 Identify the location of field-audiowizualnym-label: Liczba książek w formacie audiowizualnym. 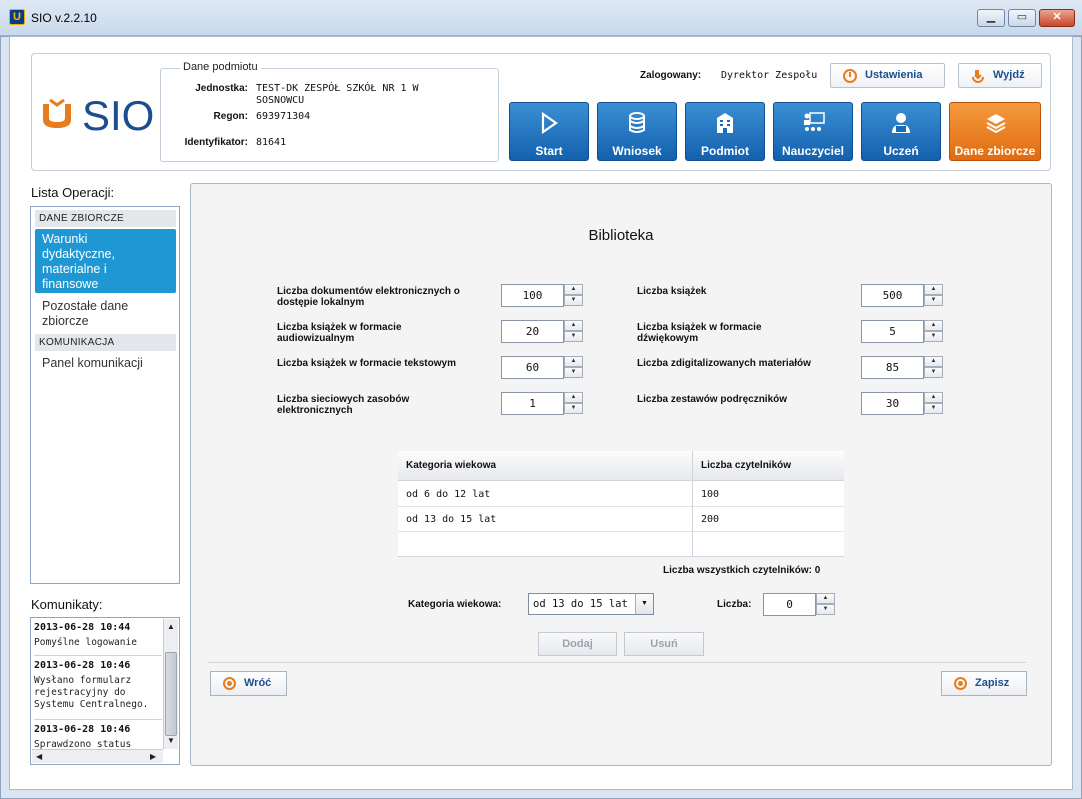
(387, 333).